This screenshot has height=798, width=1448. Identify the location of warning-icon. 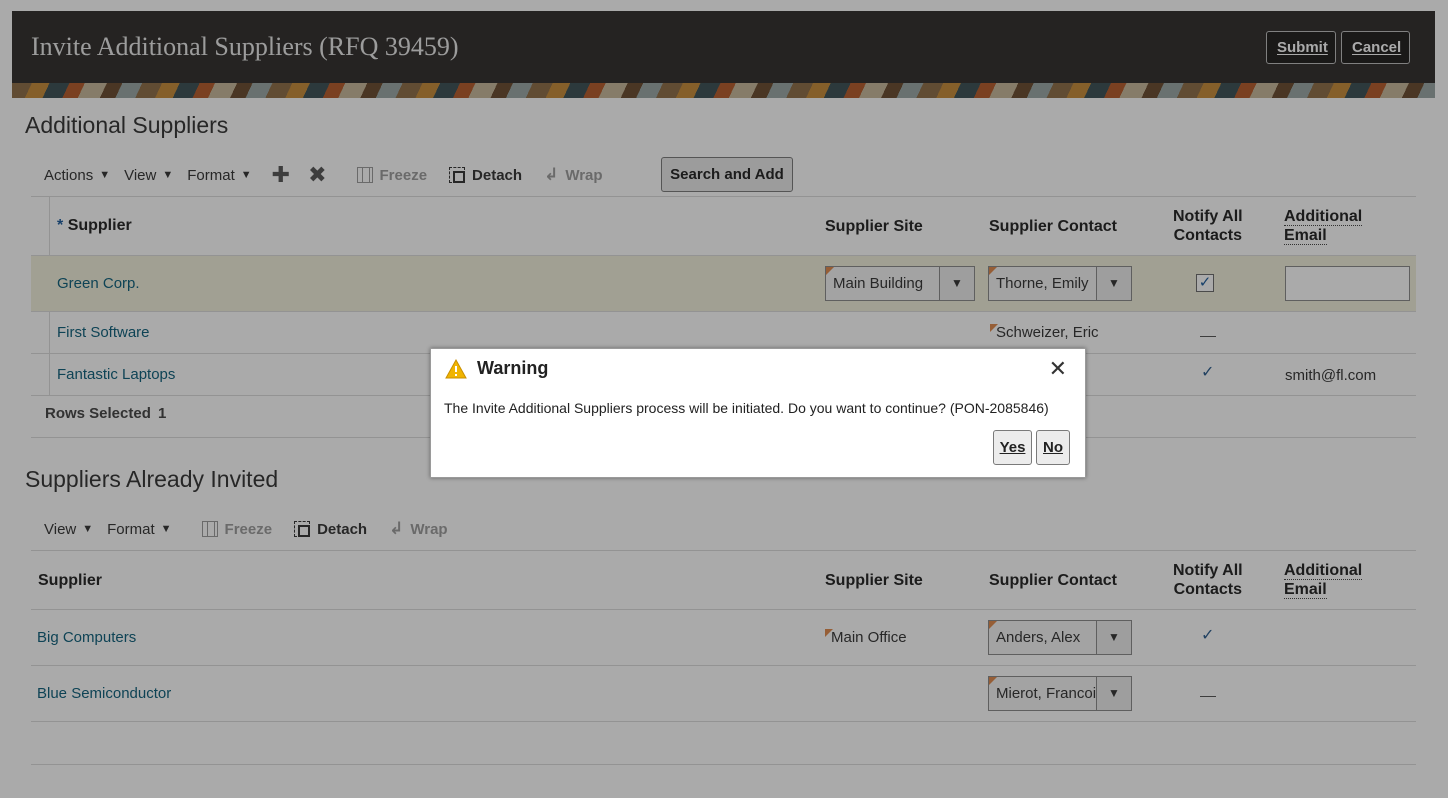
(456, 369).